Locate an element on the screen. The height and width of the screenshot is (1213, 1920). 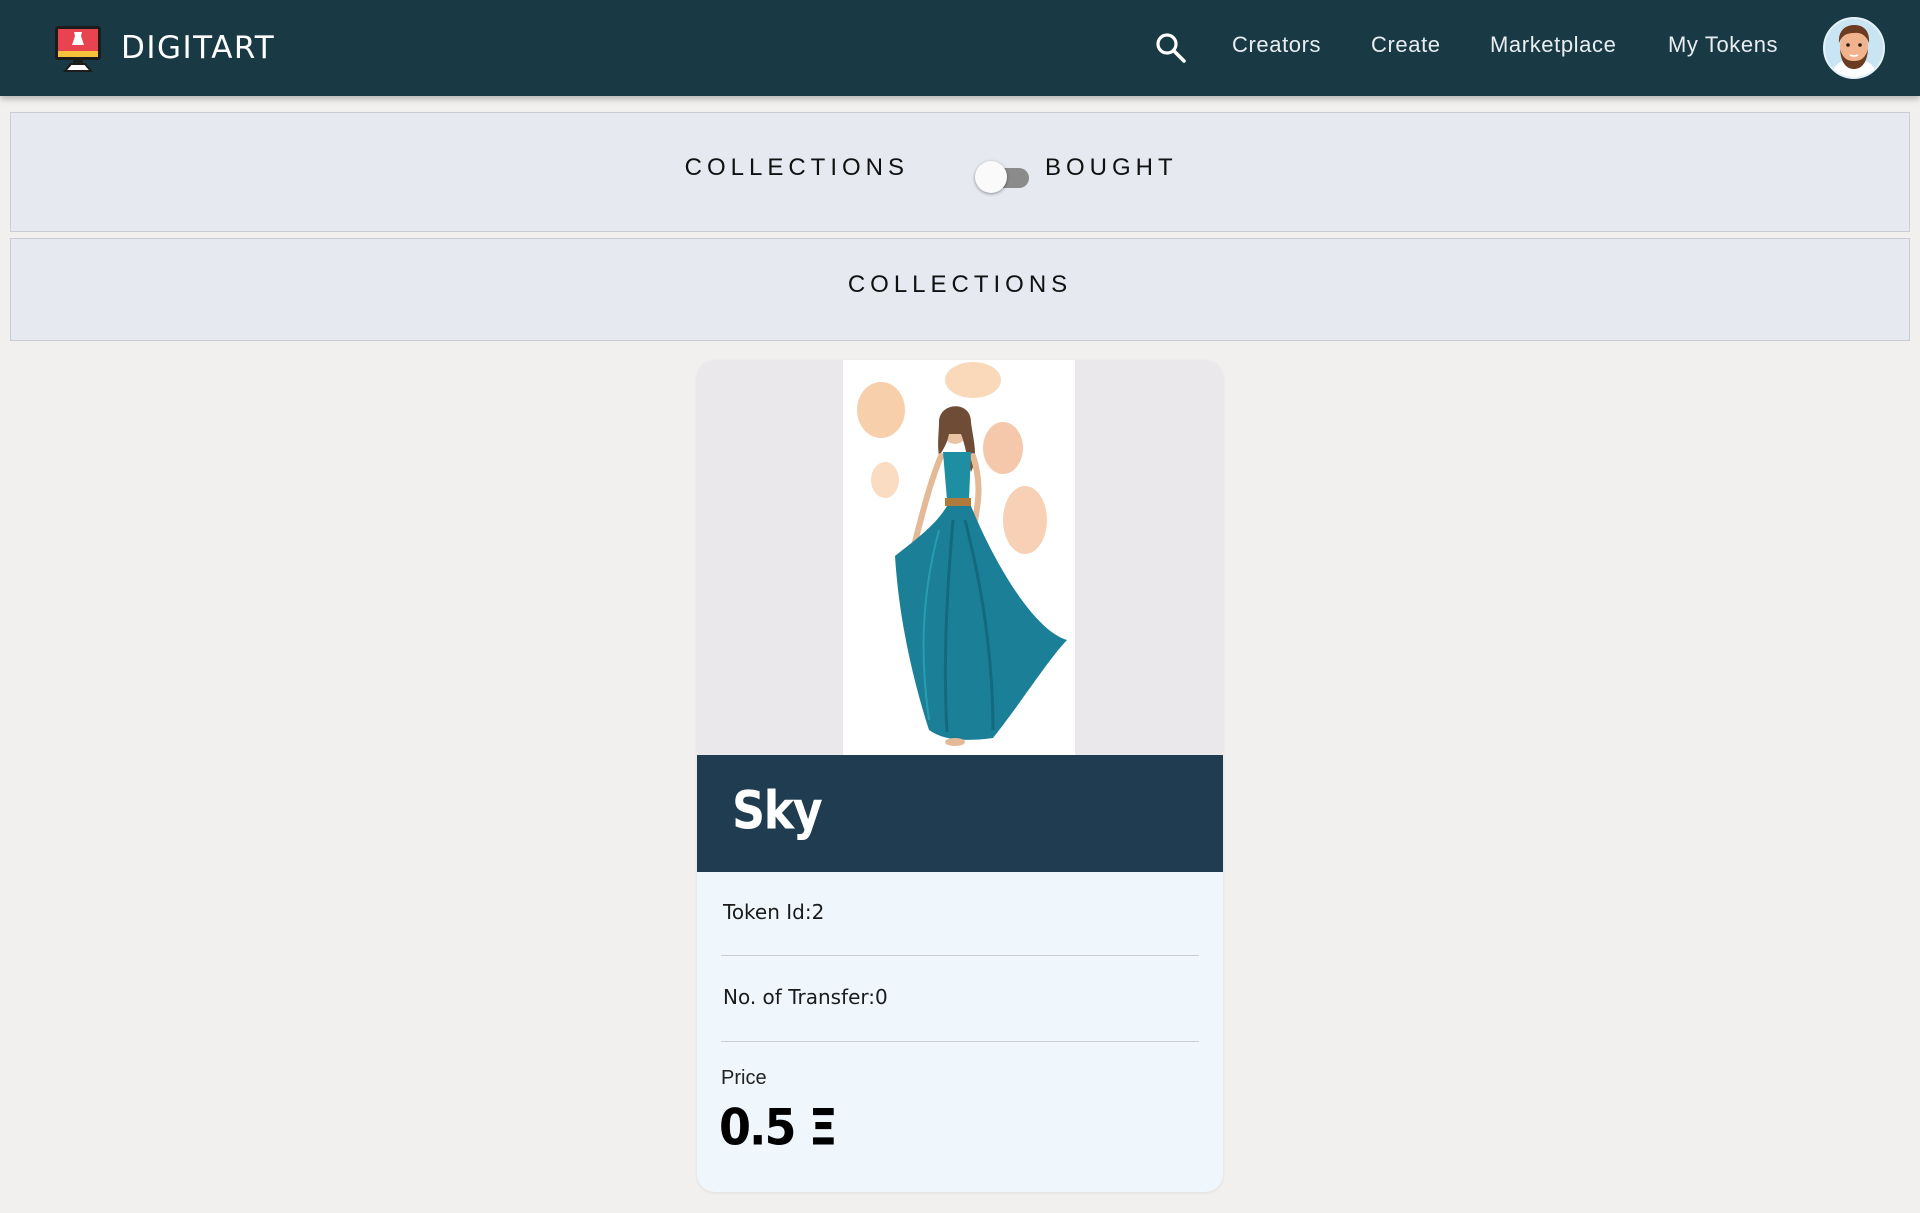
token-artwork is located at coordinates (960, 557).